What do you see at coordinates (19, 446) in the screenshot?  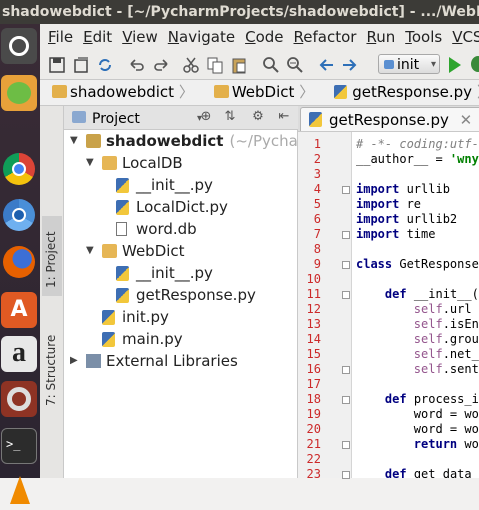 I see `terminal-icon: >_` at bounding box center [19, 446].